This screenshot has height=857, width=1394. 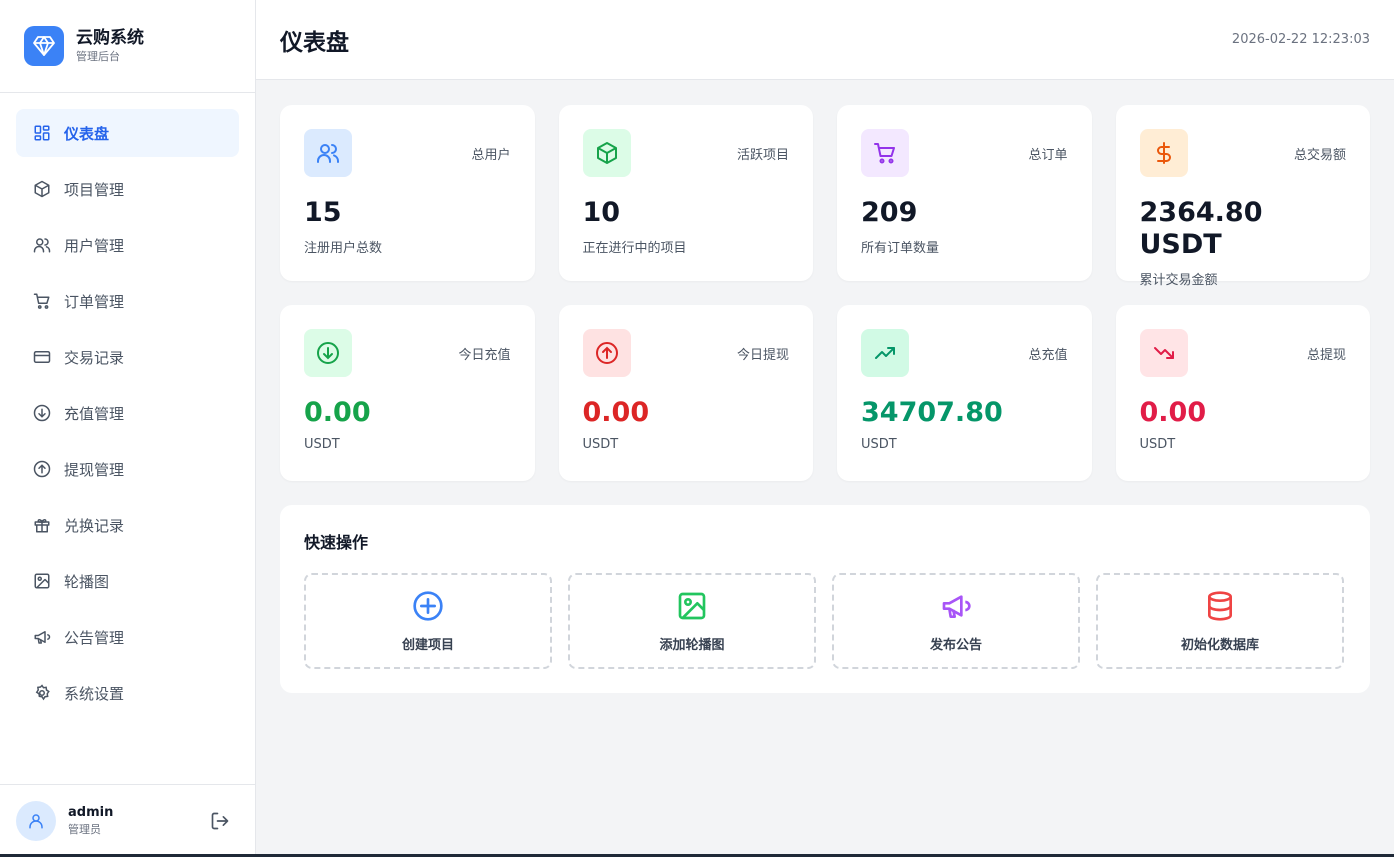 What do you see at coordinates (762, 355) in the screenshot?
I see `stat-label: 今日提现` at bounding box center [762, 355].